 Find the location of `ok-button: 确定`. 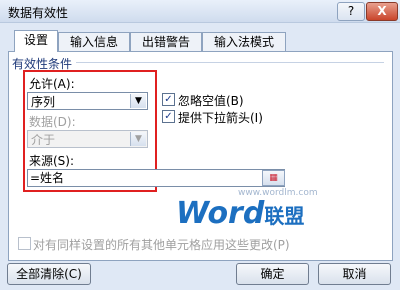

ok-button: 确定 is located at coordinates (272, 274).